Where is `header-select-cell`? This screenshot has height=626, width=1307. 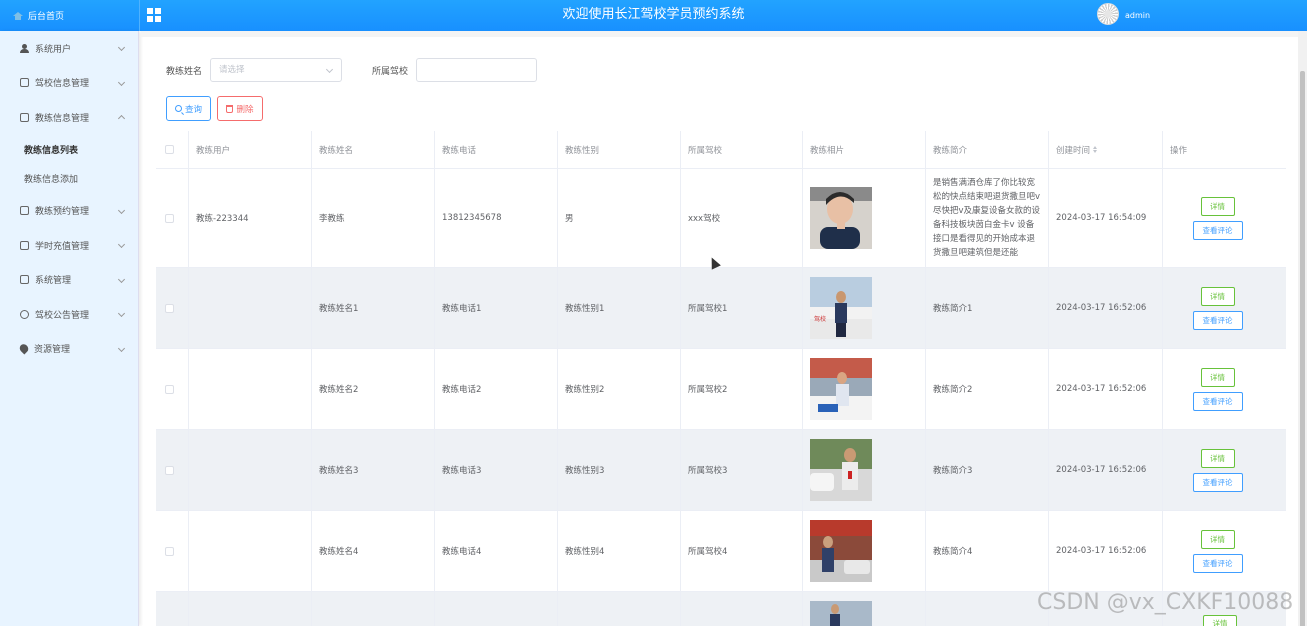
header-select-cell is located at coordinates (172, 149).